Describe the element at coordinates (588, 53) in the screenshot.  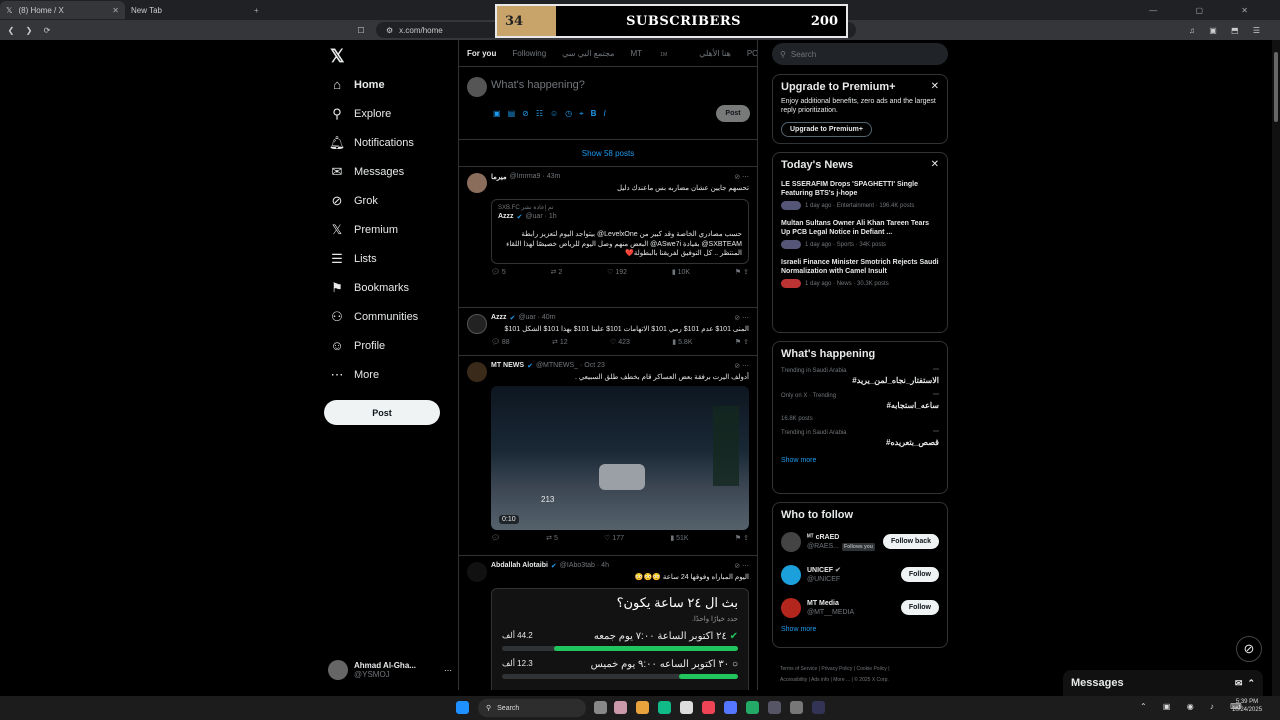
I see `tab-pc-community: مجتمع البي سي` at that location.